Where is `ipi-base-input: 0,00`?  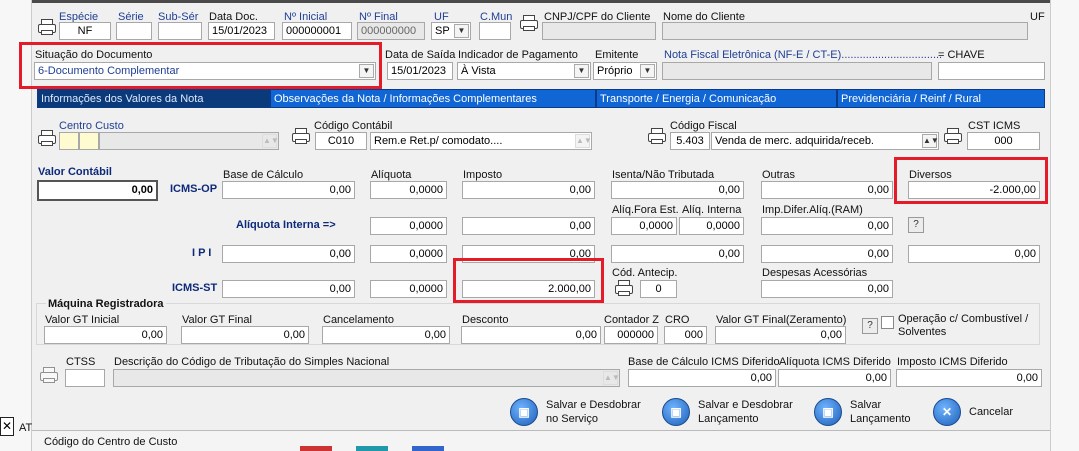
ipi-base-input: 0,00 is located at coordinates (288, 254).